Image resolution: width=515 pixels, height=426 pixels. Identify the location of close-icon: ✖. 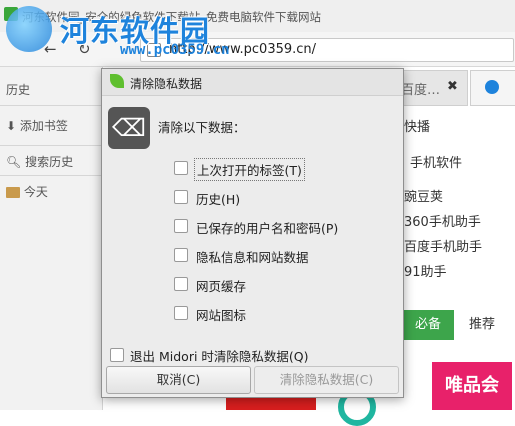
(452, 86).